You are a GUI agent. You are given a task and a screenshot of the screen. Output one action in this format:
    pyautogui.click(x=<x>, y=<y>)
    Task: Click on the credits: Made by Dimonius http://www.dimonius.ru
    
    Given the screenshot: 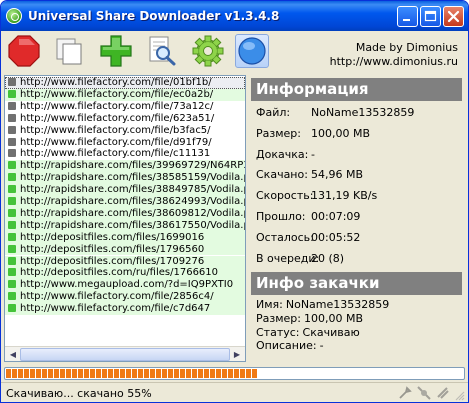 What is the action you would take?
    pyautogui.click(x=394, y=55)
    